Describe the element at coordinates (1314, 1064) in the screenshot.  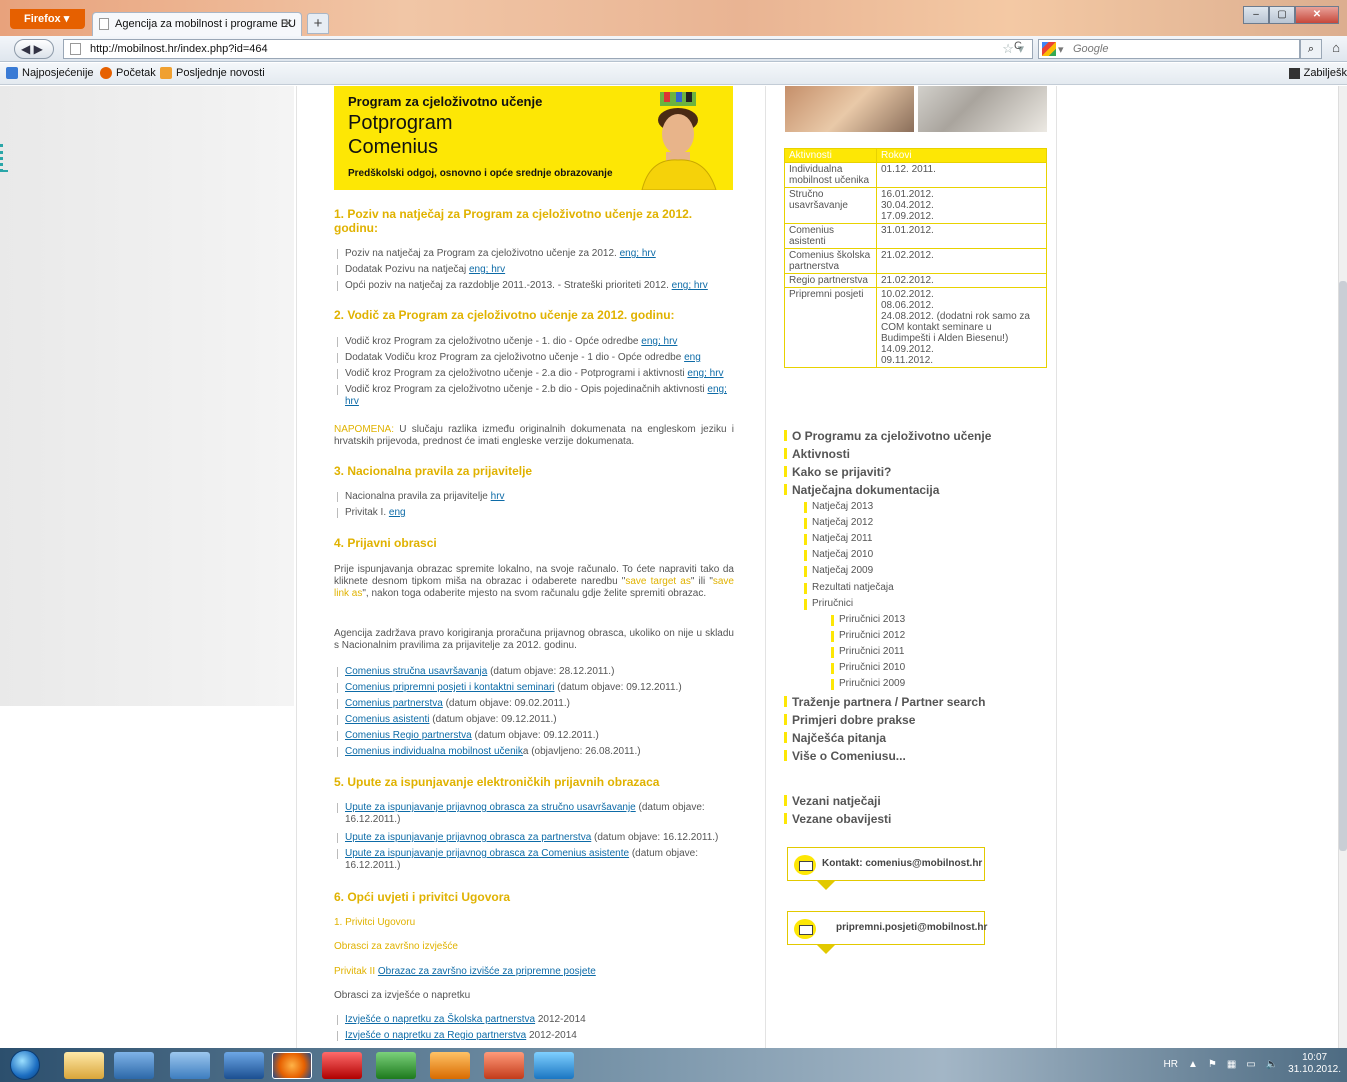
I see `clock: 10:07 31.10.2012.` at that location.